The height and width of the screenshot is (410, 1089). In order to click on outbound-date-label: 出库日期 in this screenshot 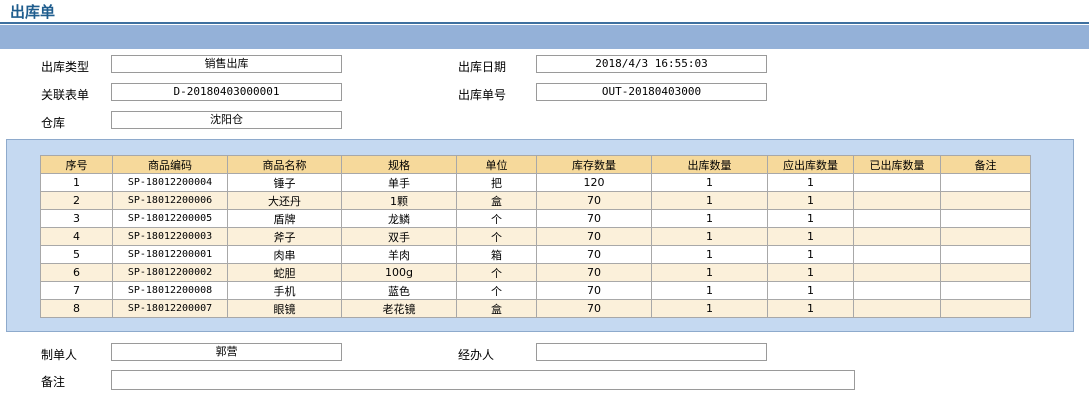, I will do `click(482, 67)`.